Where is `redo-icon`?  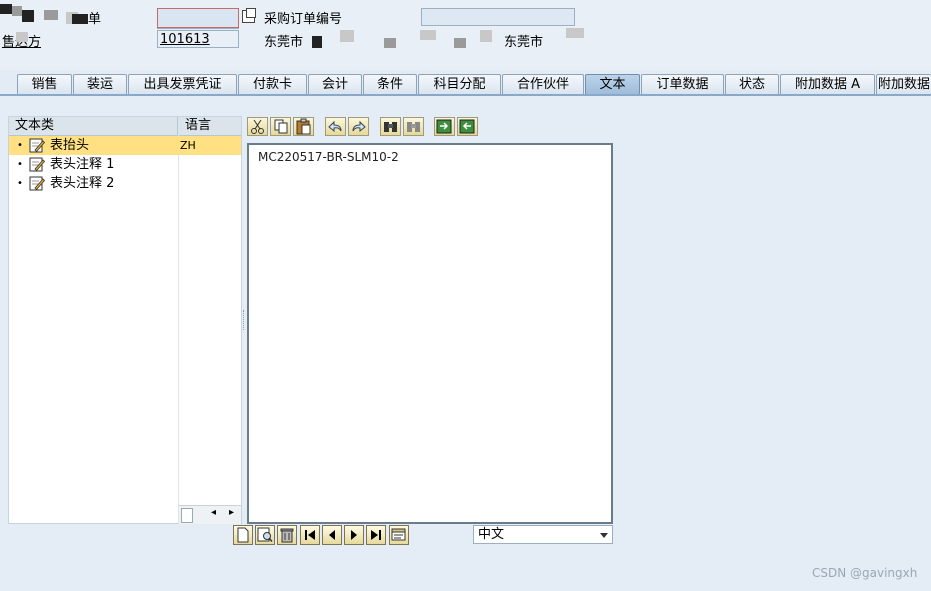 redo-icon is located at coordinates (359, 126).